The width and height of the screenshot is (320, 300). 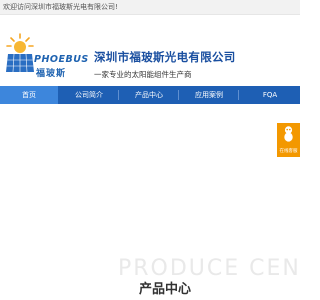 I want to click on top-bar: 欢迎访问深圳市福玻斯光电有限公司!, so click(x=150, y=7).